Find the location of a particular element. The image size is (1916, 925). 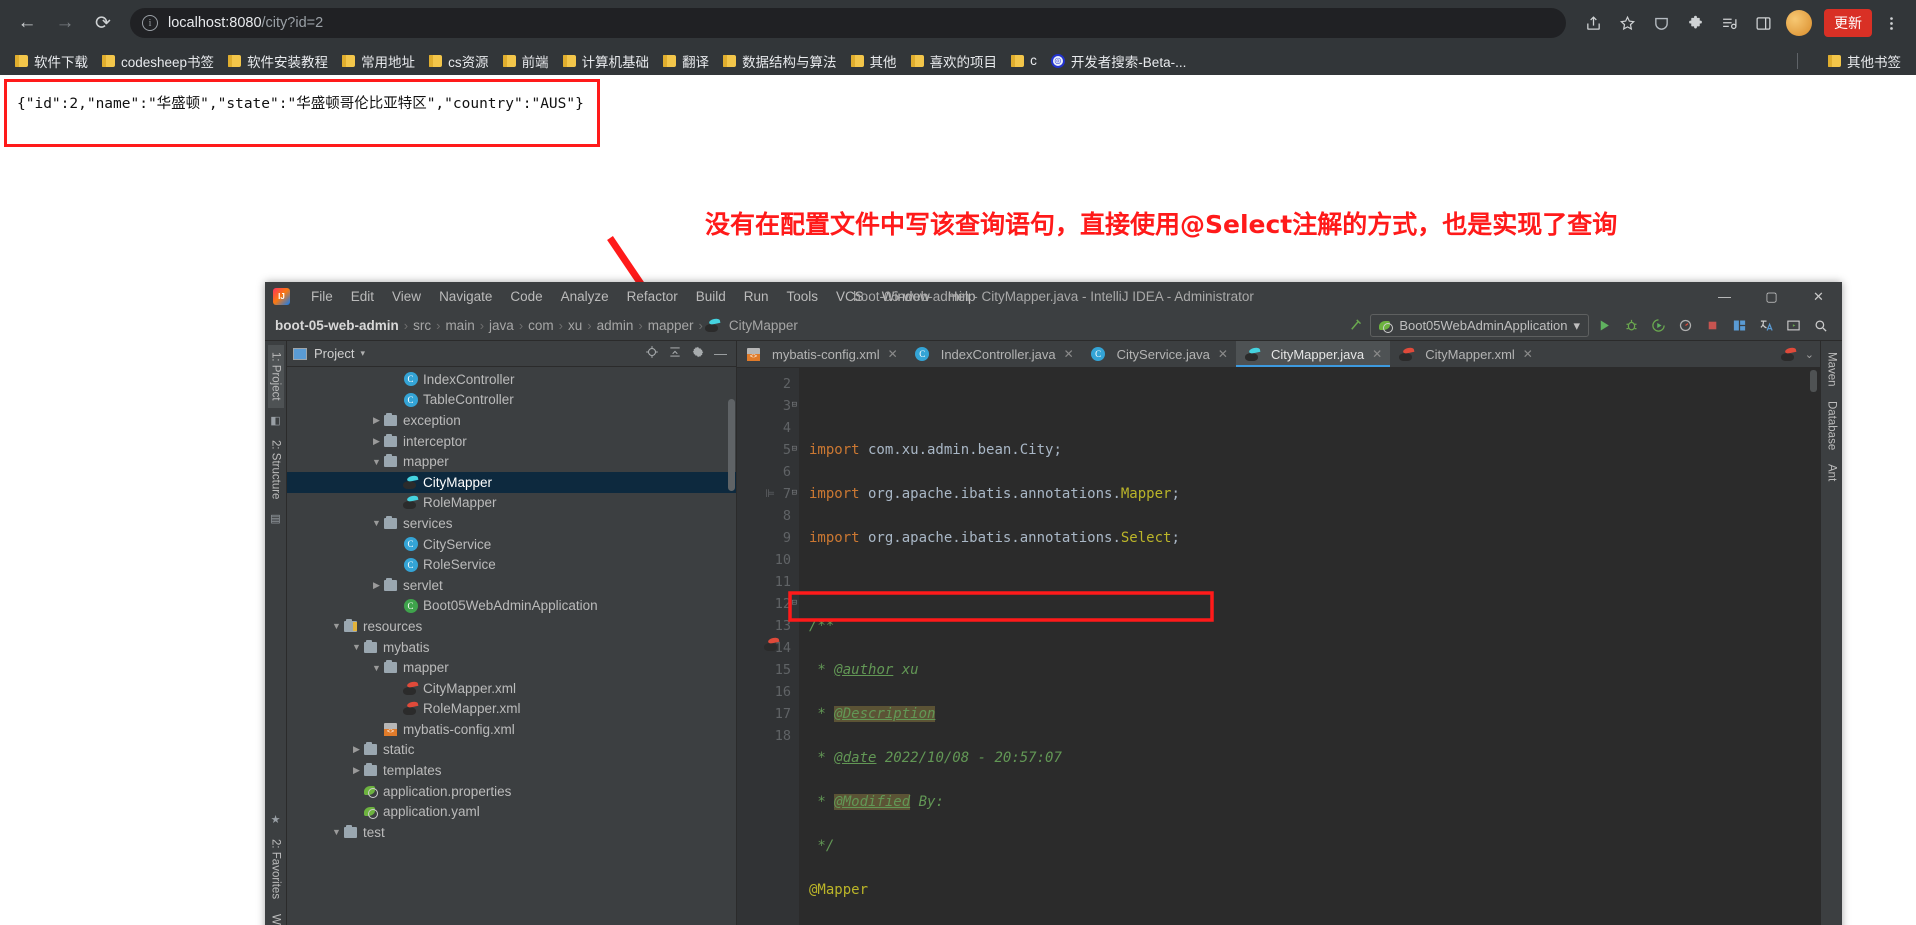

tab-mybatis-config-xml: mybatis-config.xml ✕ is located at coordinates (821, 354).